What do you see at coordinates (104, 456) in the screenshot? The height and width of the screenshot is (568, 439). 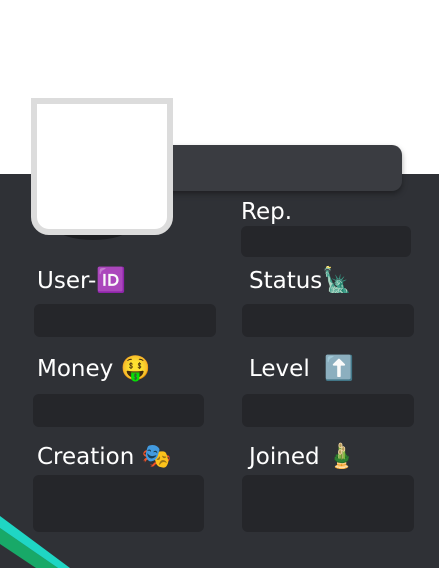 I see `creation-label: Creation 🎭` at bounding box center [104, 456].